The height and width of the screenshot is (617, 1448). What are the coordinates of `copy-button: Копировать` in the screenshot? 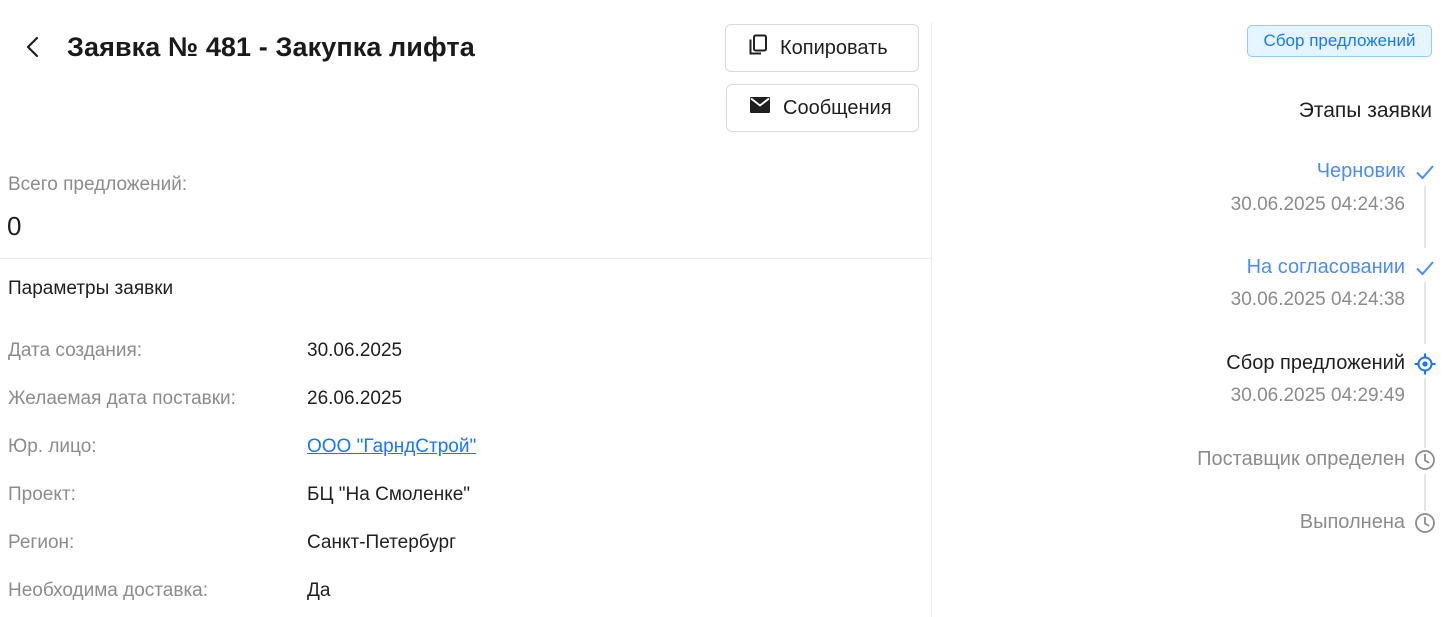 It's located at (822, 48).